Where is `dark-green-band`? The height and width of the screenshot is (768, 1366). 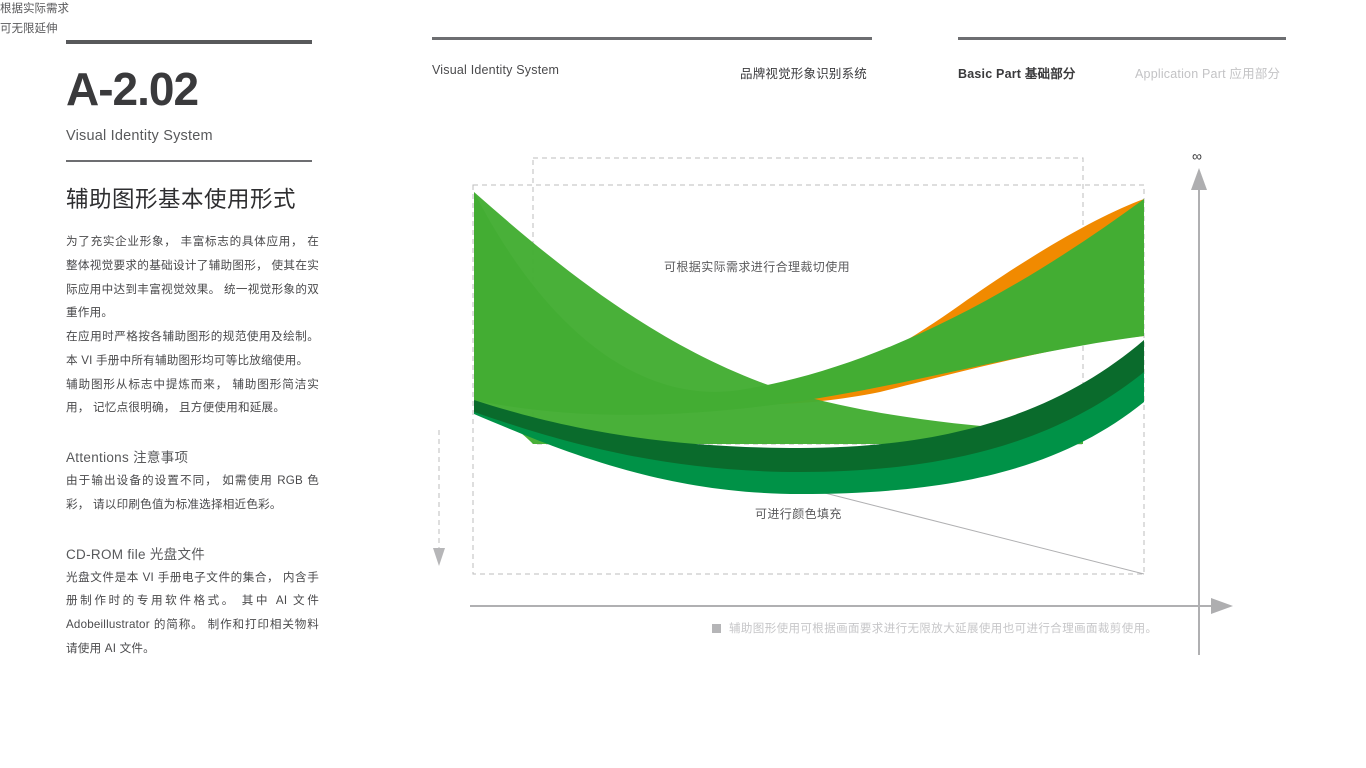
dark-green-band is located at coordinates (809, 406).